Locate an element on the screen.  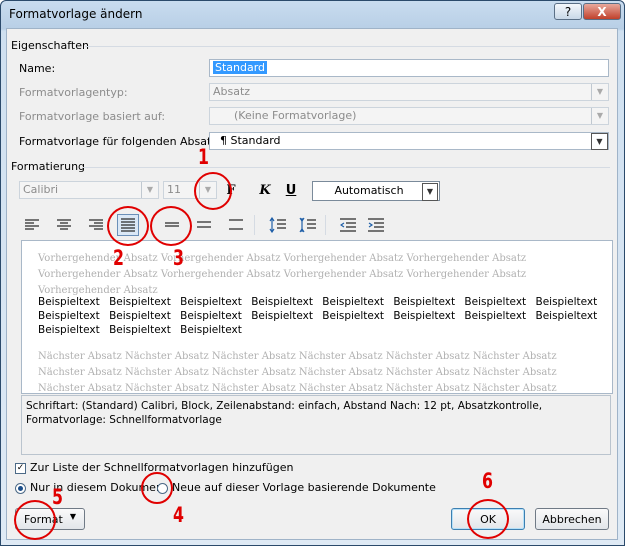
cancel-button-label: Abbrechen is located at coordinates (572, 519).